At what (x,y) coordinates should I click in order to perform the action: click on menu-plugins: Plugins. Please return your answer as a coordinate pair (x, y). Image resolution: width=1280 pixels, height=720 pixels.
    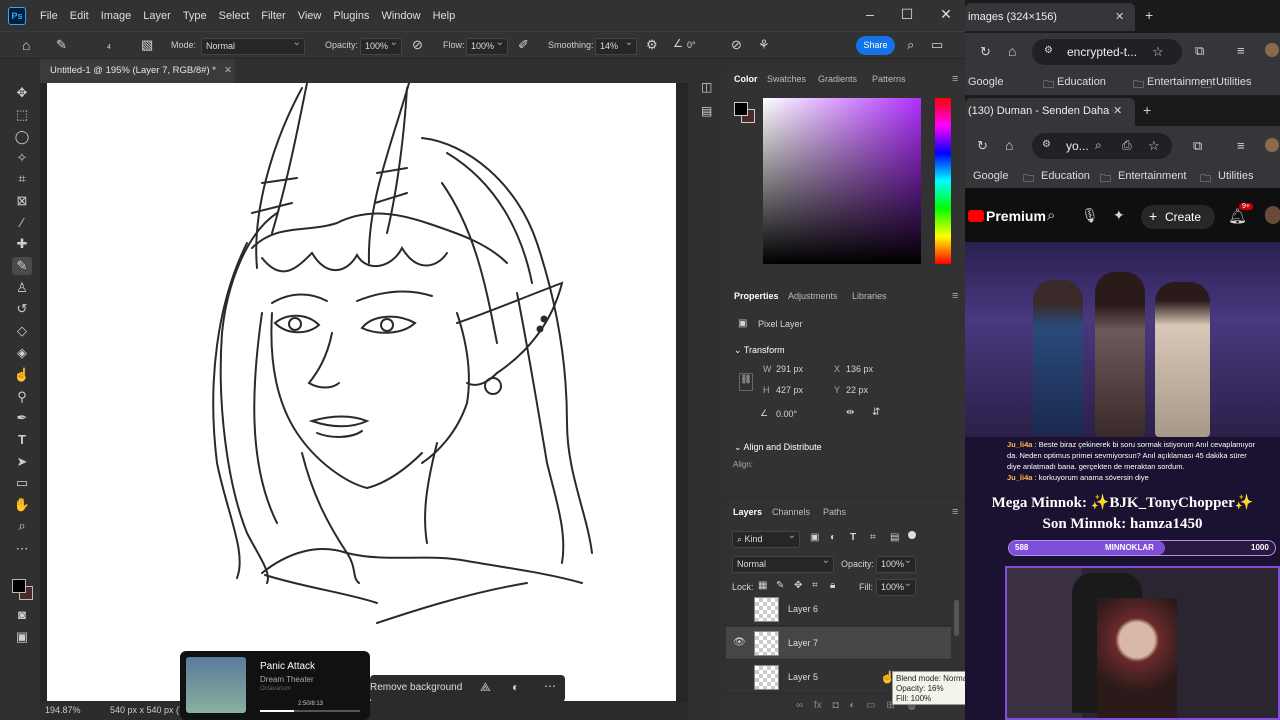
    Looking at the image, I should click on (351, 16).